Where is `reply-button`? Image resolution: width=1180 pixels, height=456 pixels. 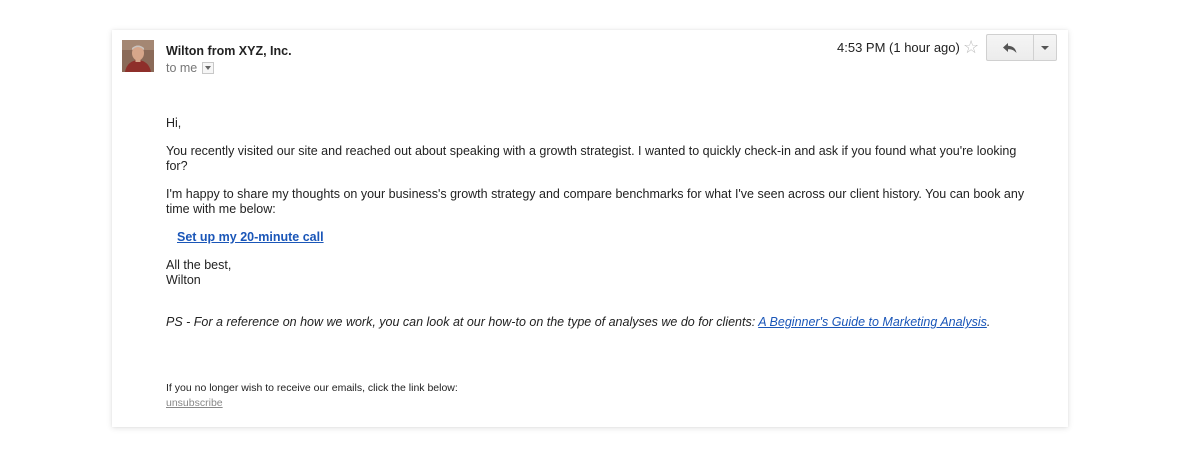
reply-button is located at coordinates (1010, 47).